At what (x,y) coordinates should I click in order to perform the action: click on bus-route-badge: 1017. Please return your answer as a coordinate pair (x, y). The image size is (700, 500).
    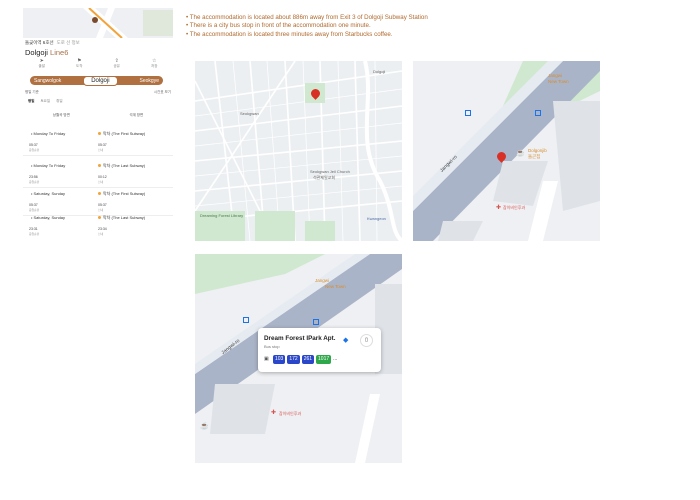
    Looking at the image, I should click on (324, 359).